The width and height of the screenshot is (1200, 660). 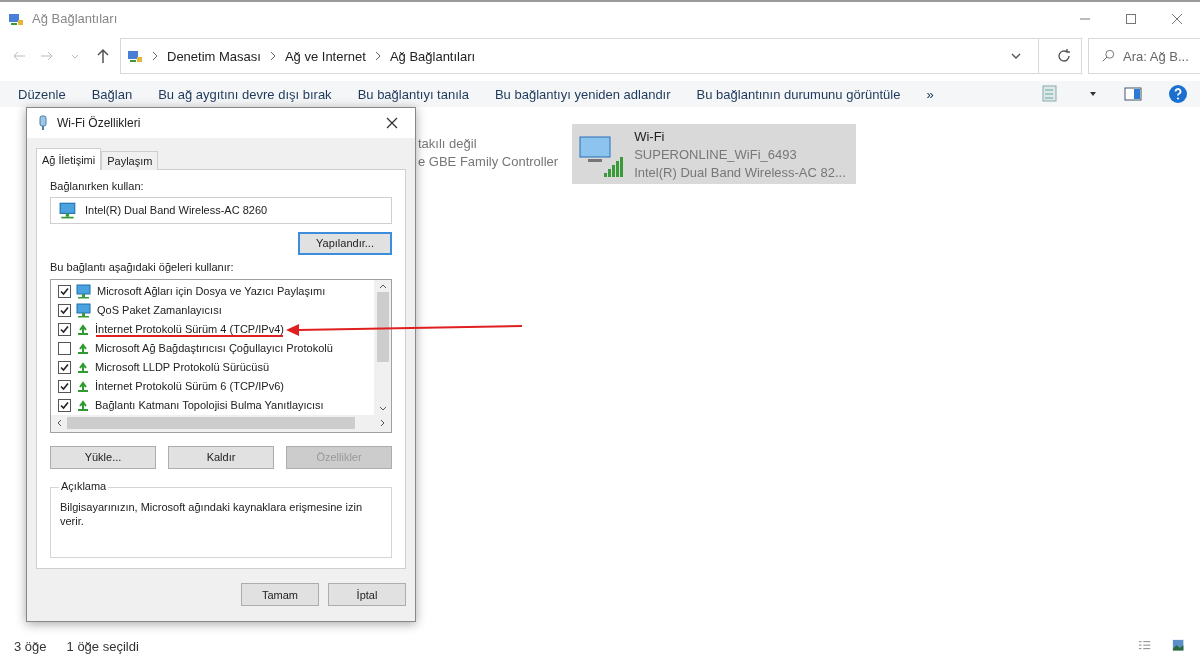 What do you see at coordinates (212, 513) in the screenshot?
I see `description-text: Bilgisayarınızın, Microsoft ağındaki kaynaklara erişmesine izin verir.` at bounding box center [212, 513].